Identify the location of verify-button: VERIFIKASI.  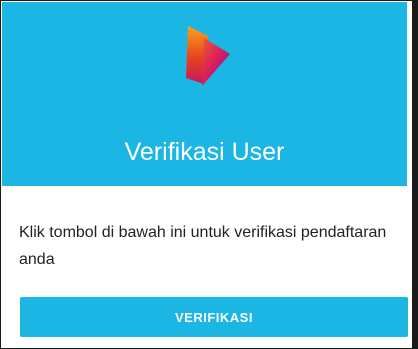
(214, 317).